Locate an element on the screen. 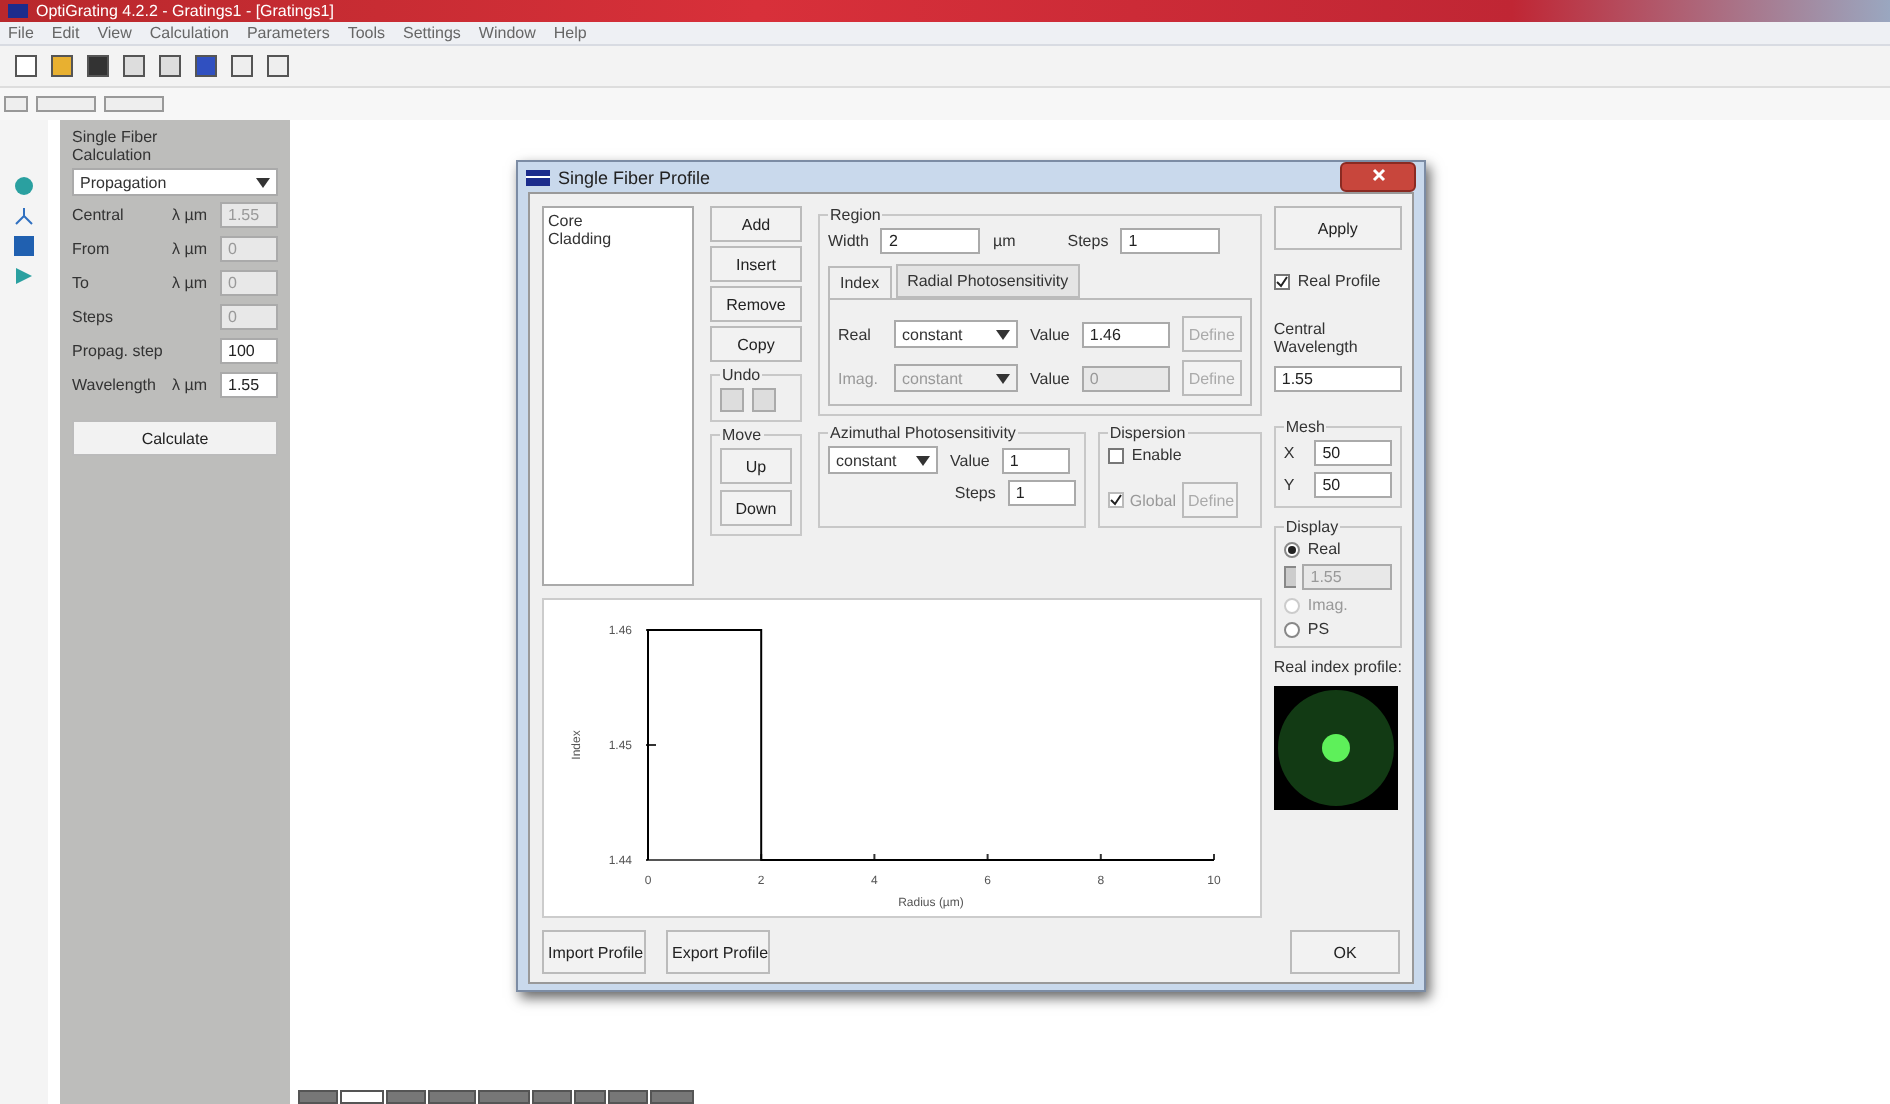 This screenshot has width=1890, height=1104. width-field: 2 is located at coordinates (930, 241).